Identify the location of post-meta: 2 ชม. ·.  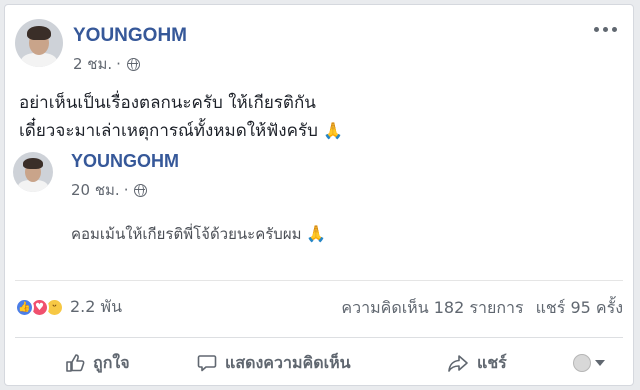
(106, 64).